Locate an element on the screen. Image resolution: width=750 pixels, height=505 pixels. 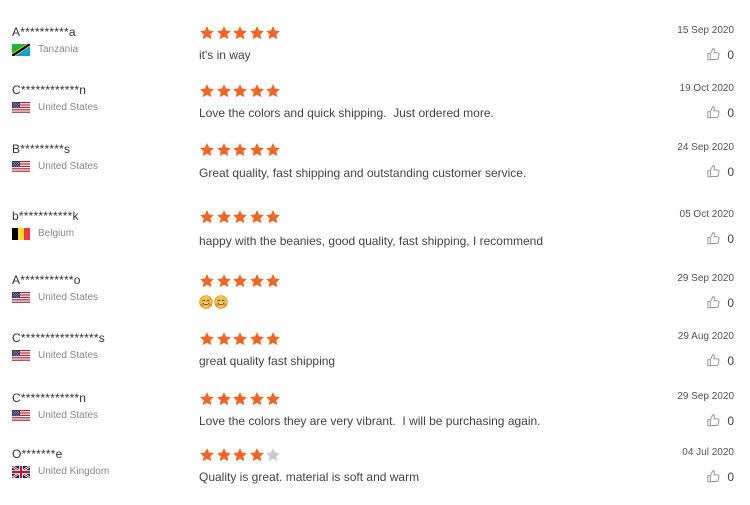
review-date: 04 Jul 2020 is located at coordinates (708, 452).